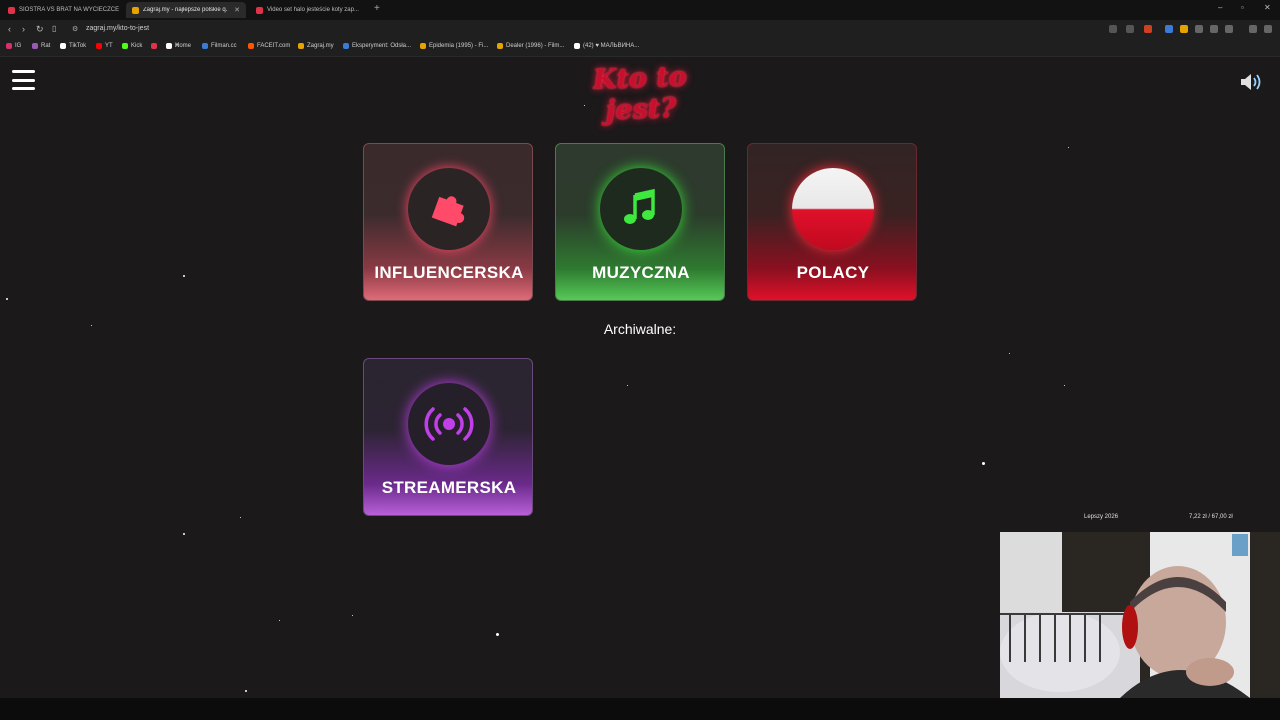 The width and height of the screenshot is (1280, 720). What do you see at coordinates (1229, 29) in the screenshot?
I see `link-icon` at bounding box center [1229, 29].